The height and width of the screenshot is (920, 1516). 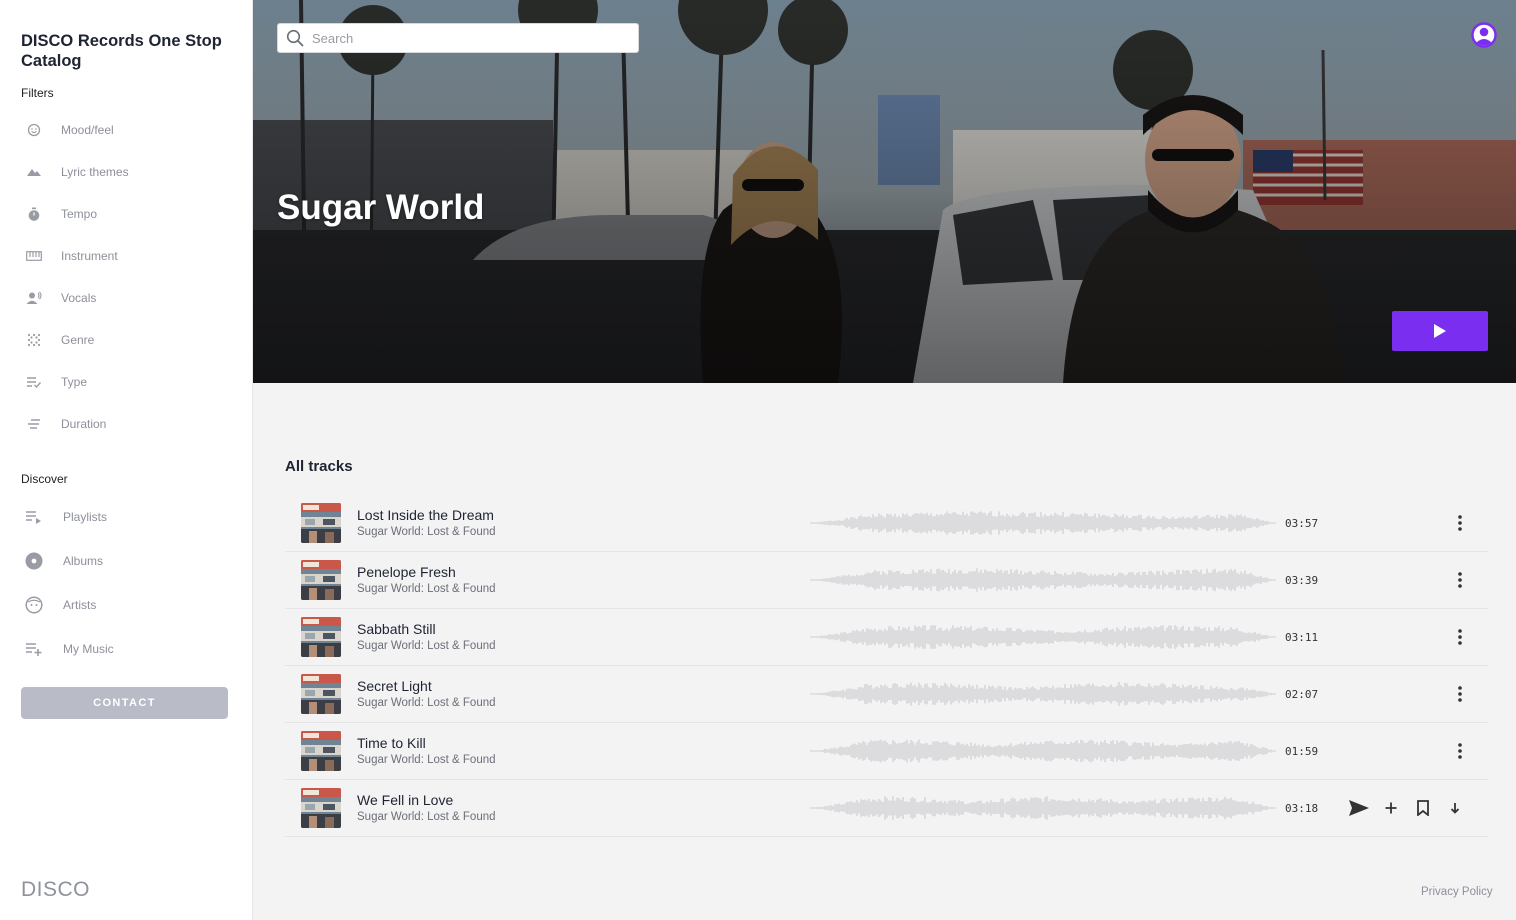 What do you see at coordinates (34, 340) in the screenshot?
I see `dots-grid-icon` at bounding box center [34, 340].